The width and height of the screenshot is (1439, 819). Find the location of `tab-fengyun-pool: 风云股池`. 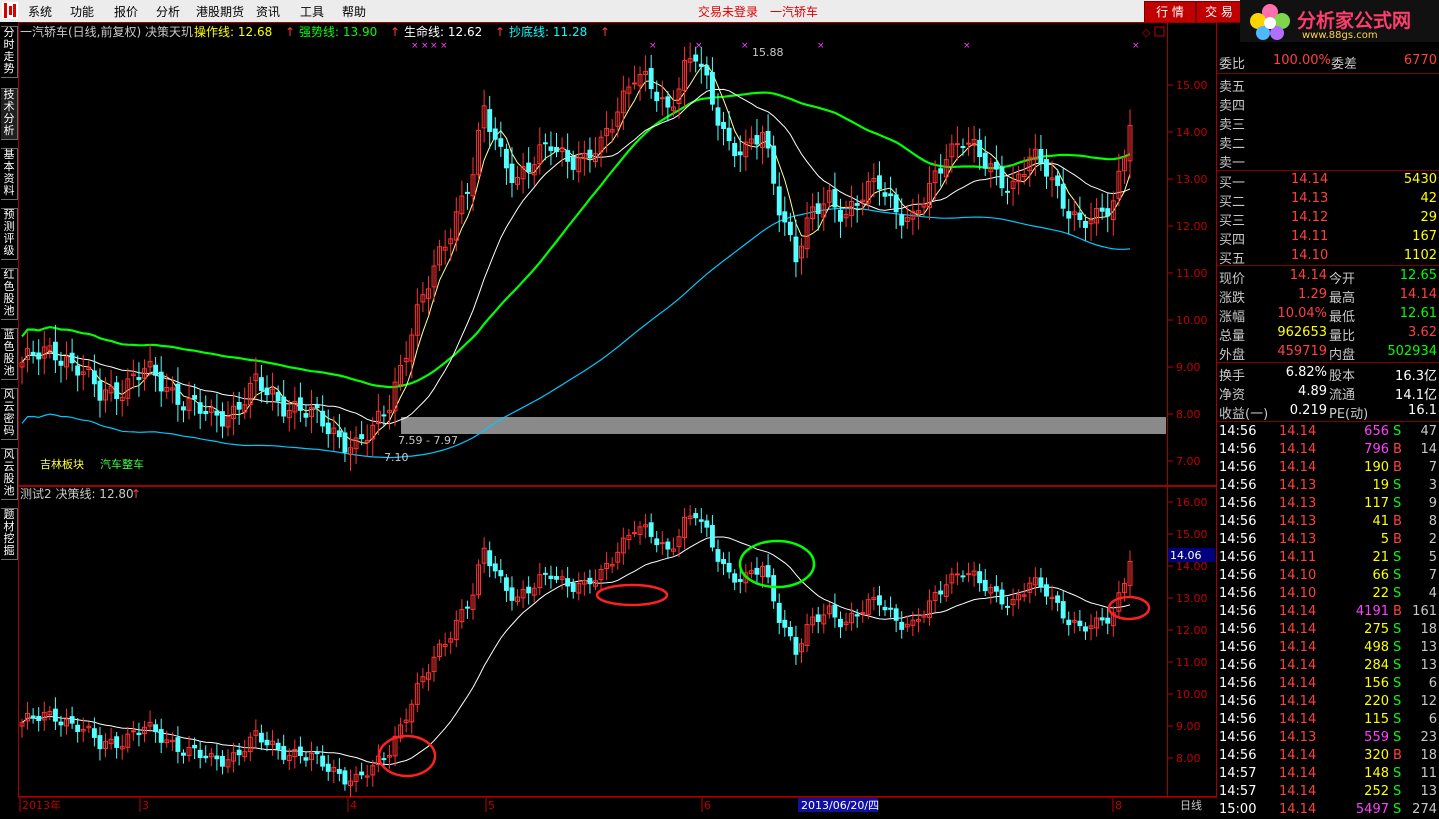

tab-fengyun-pool: 风云股池 is located at coordinates (9, 474).